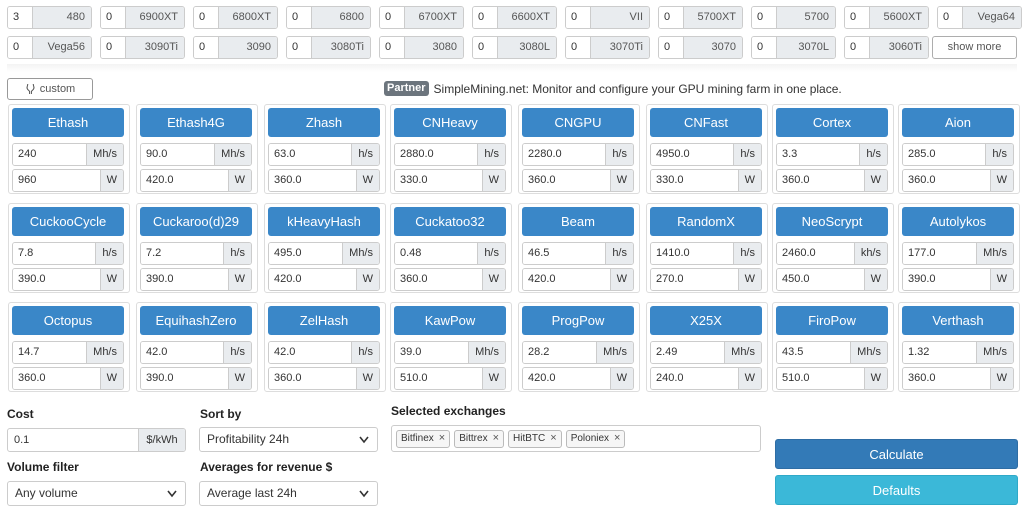 Image resolution: width=1024 pixels, height=510 pixels. Describe the element at coordinates (306, 253) in the screenshot. I see `hashrate-input: 495.0` at that location.